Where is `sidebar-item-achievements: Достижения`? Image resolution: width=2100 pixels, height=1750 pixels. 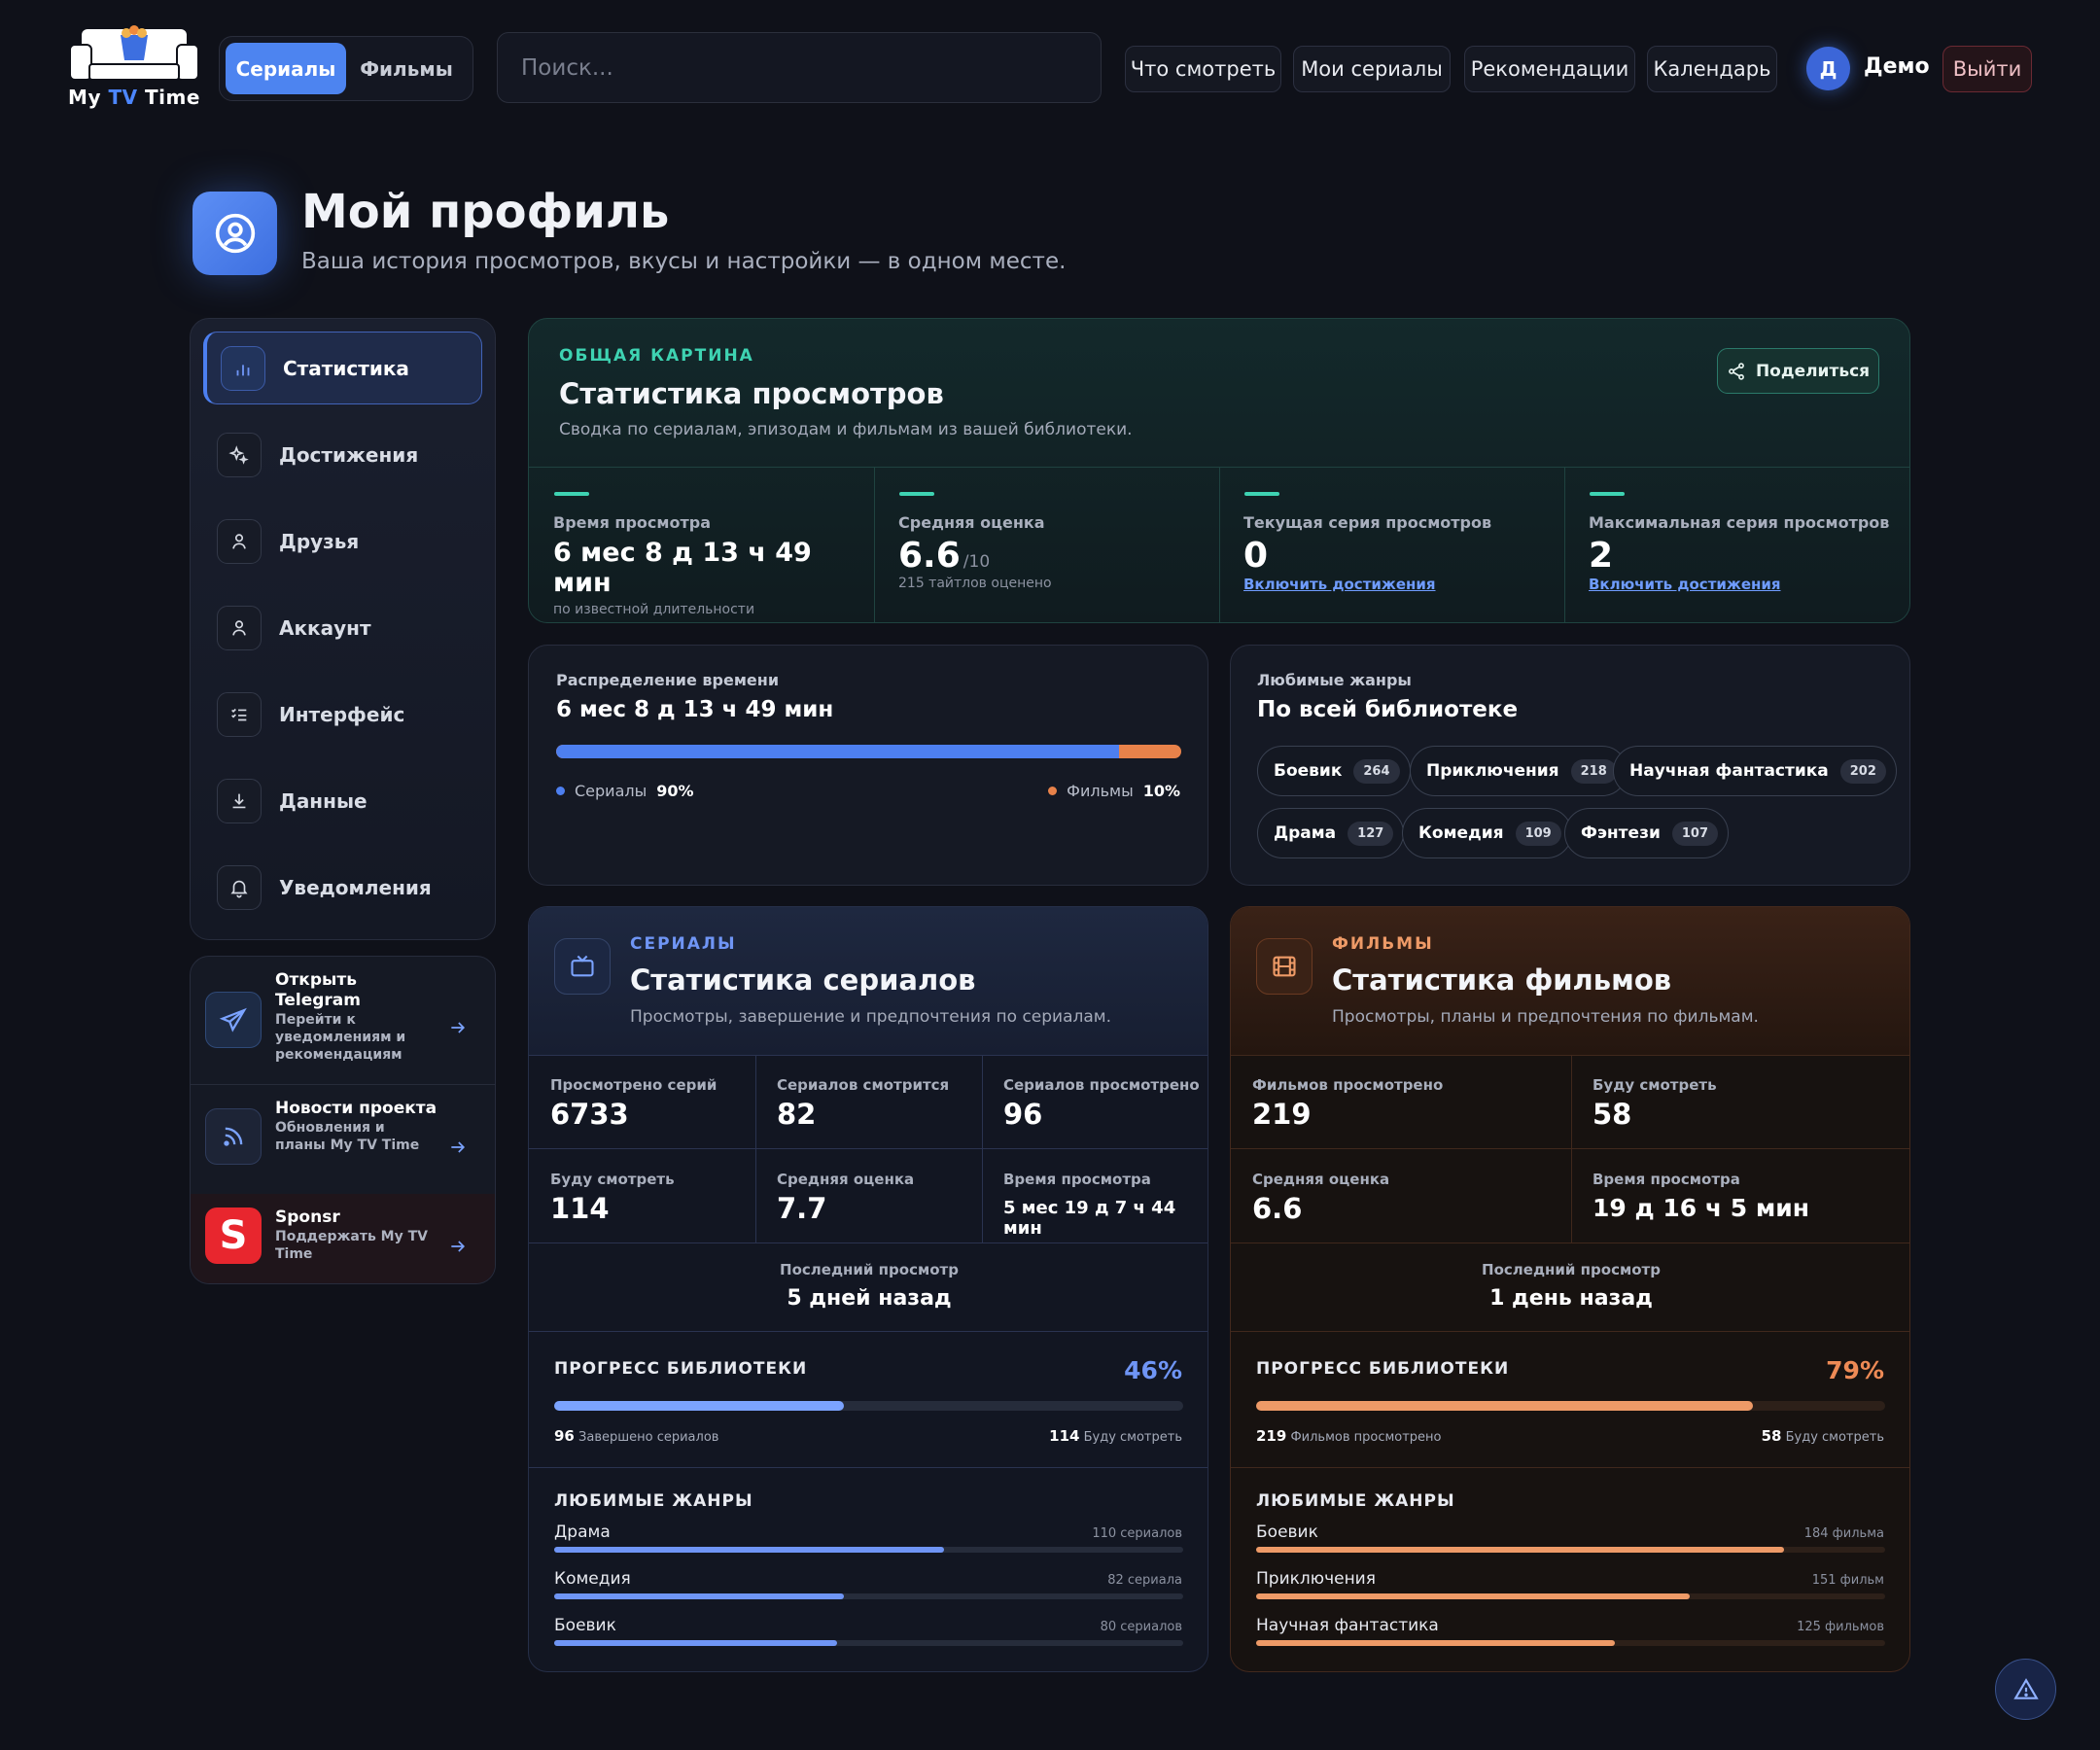
sidebar-item-achievements: Достижения is located at coordinates (342, 454).